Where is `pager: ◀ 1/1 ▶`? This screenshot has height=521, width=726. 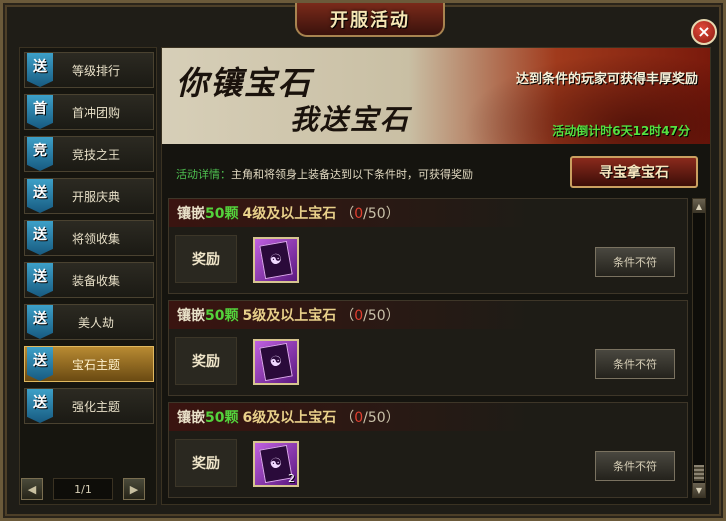 pager: ◀ 1/1 ▶ is located at coordinates (83, 489).